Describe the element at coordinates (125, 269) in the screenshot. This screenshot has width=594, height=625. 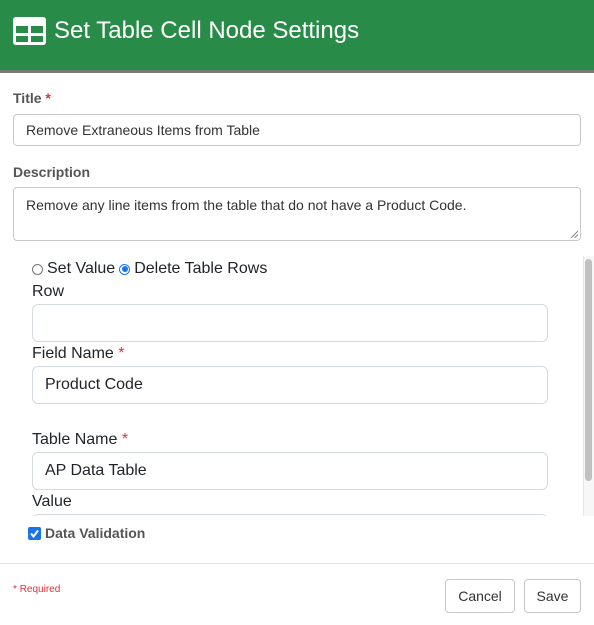
I see `radio-delete-table-rows` at that location.